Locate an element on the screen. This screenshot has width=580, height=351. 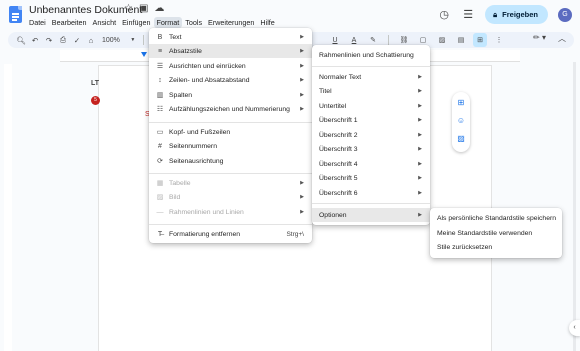
bold-icon: B is located at coordinates (160, 37).